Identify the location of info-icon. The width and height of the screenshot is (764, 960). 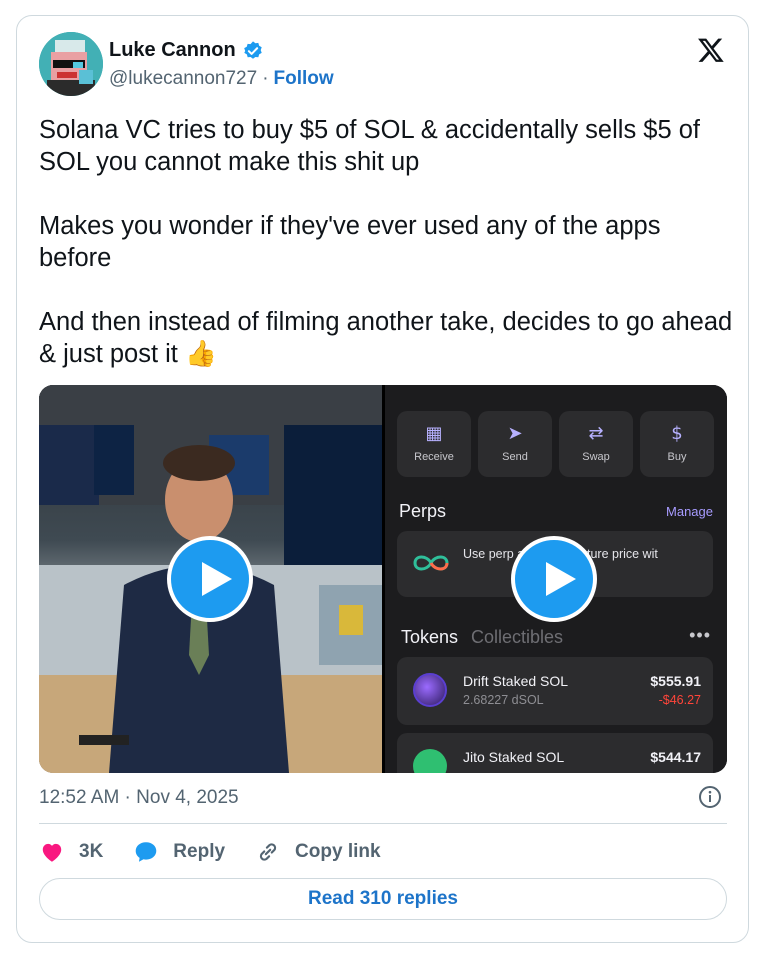
(710, 797).